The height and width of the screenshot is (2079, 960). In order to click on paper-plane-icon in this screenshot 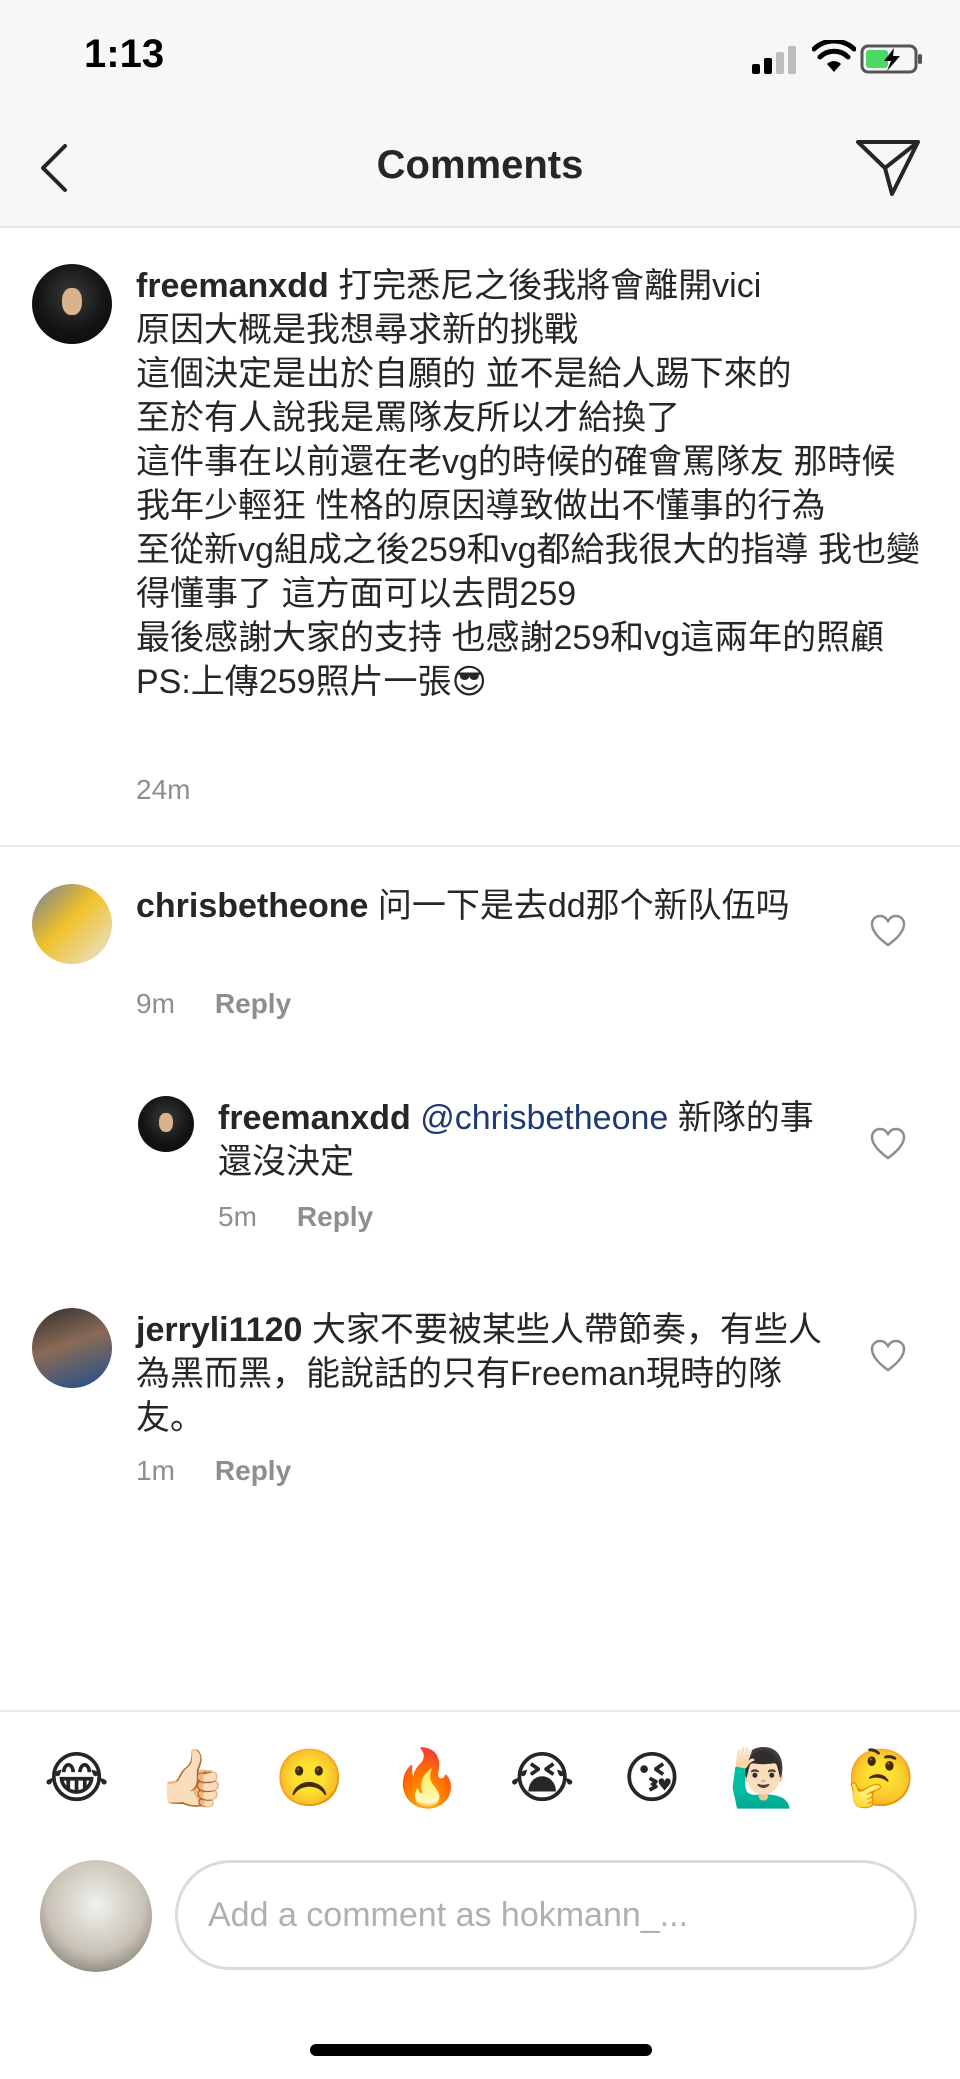, I will do `click(888, 168)`.